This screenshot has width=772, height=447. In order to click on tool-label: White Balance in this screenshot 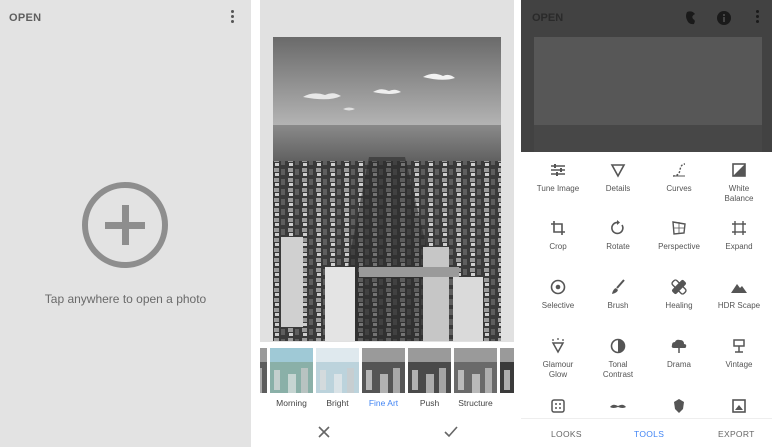, I will do `click(739, 193)`.